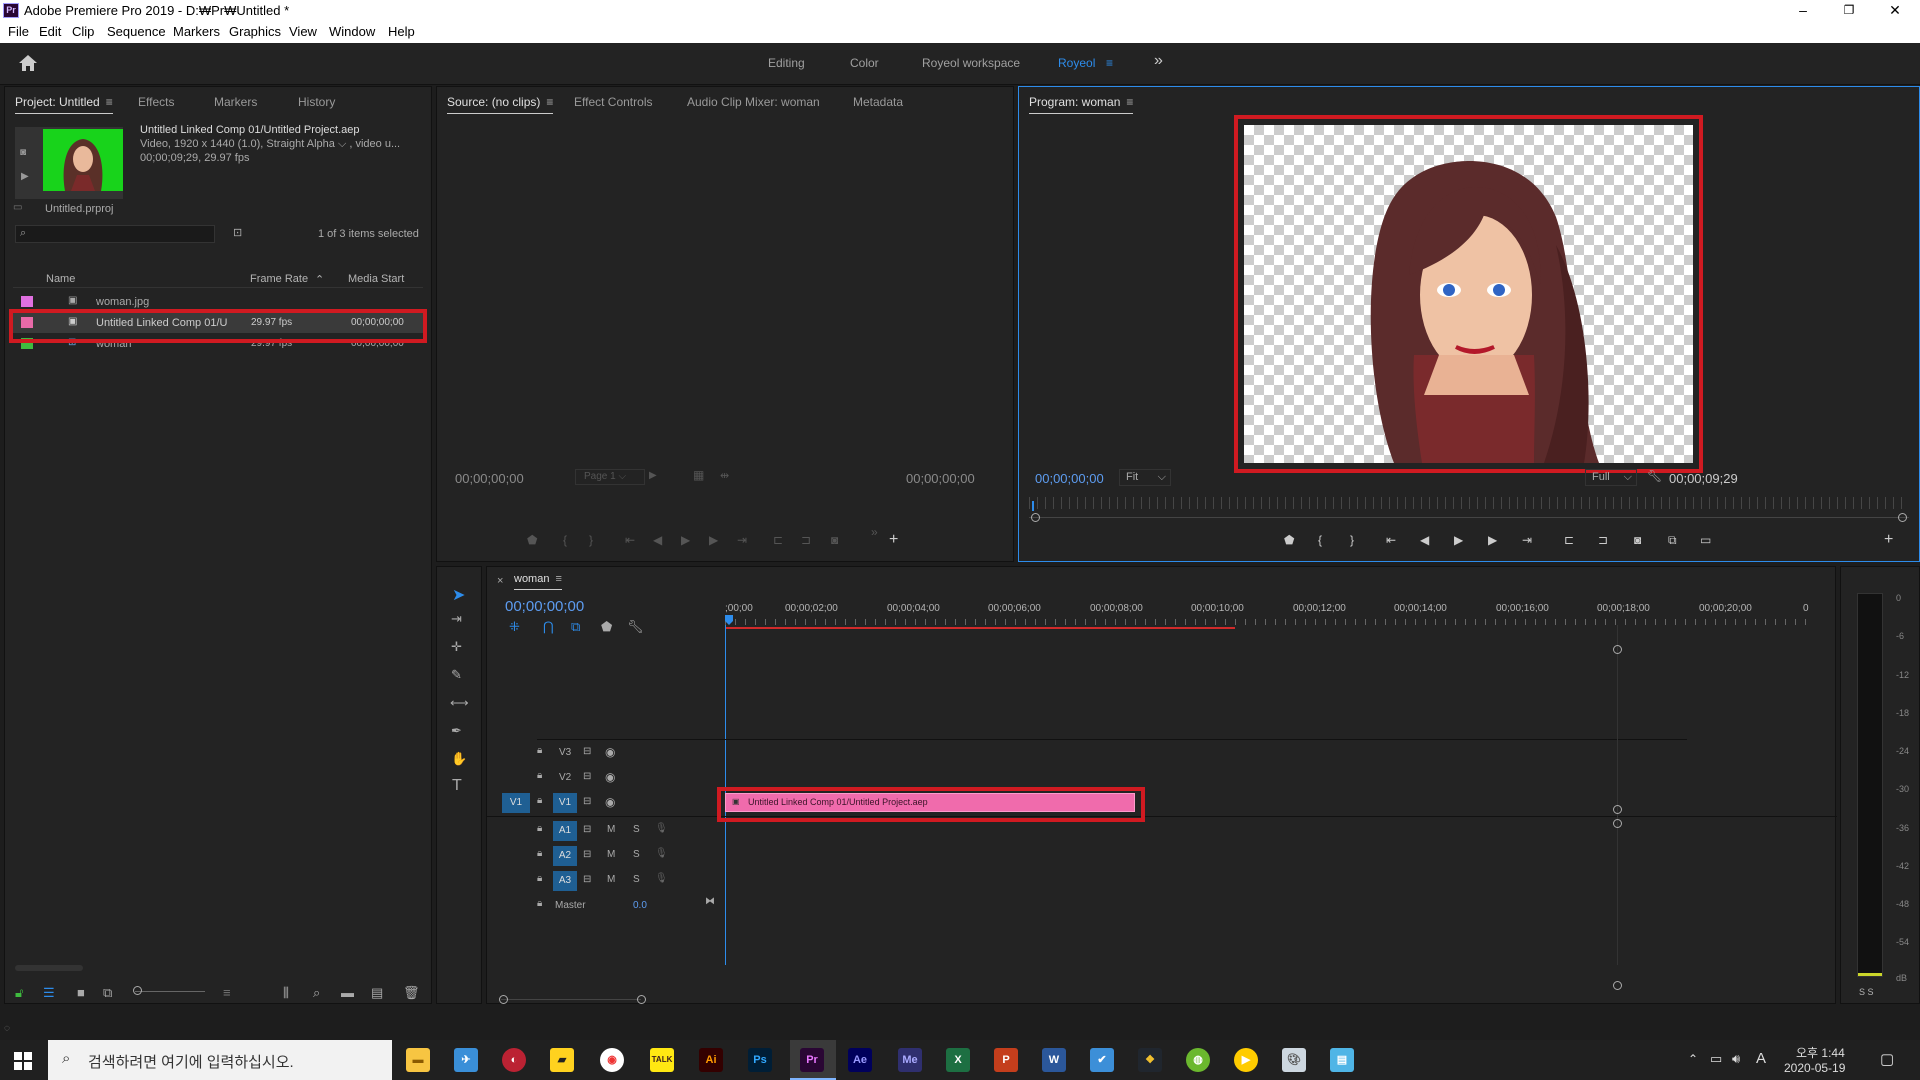  What do you see at coordinates (456, 619) in the screenshot?
I see `track-select-tool-icon: ⇥` at bounding box center [456, 619].